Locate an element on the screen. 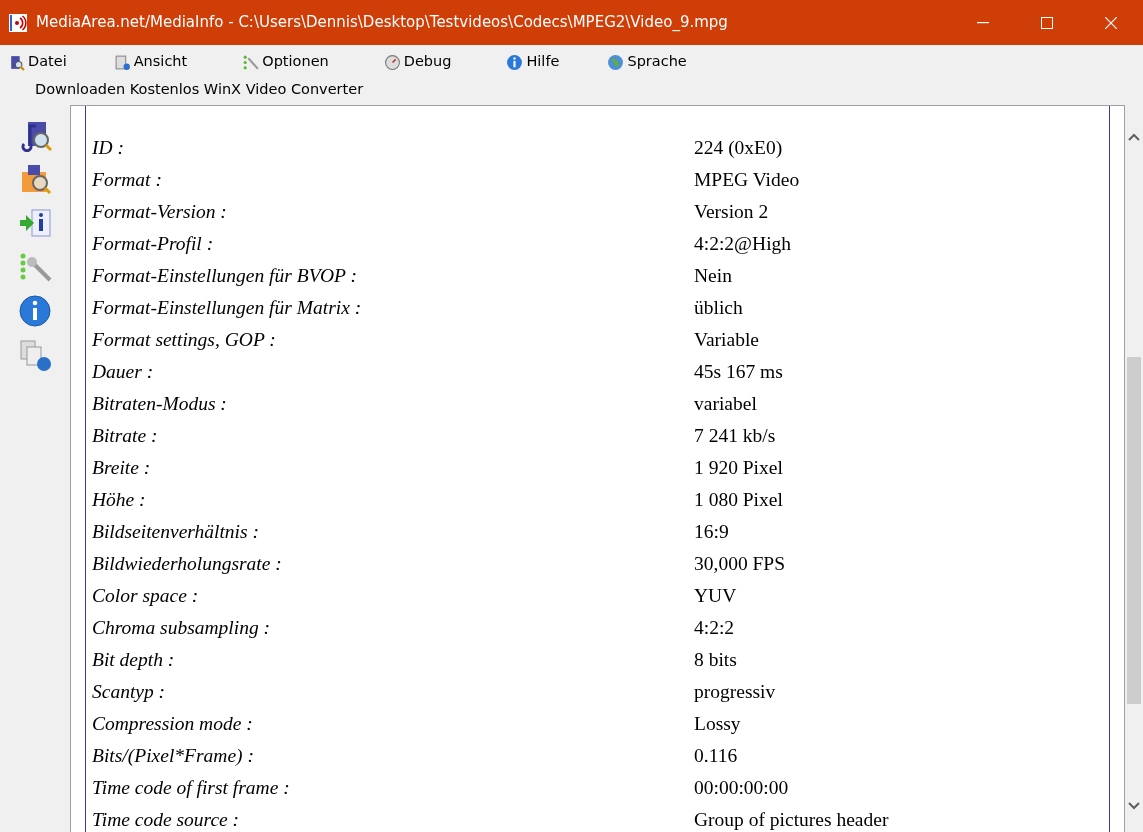  field-value: 1 920 Pixel is located at coordinates (738, 468).